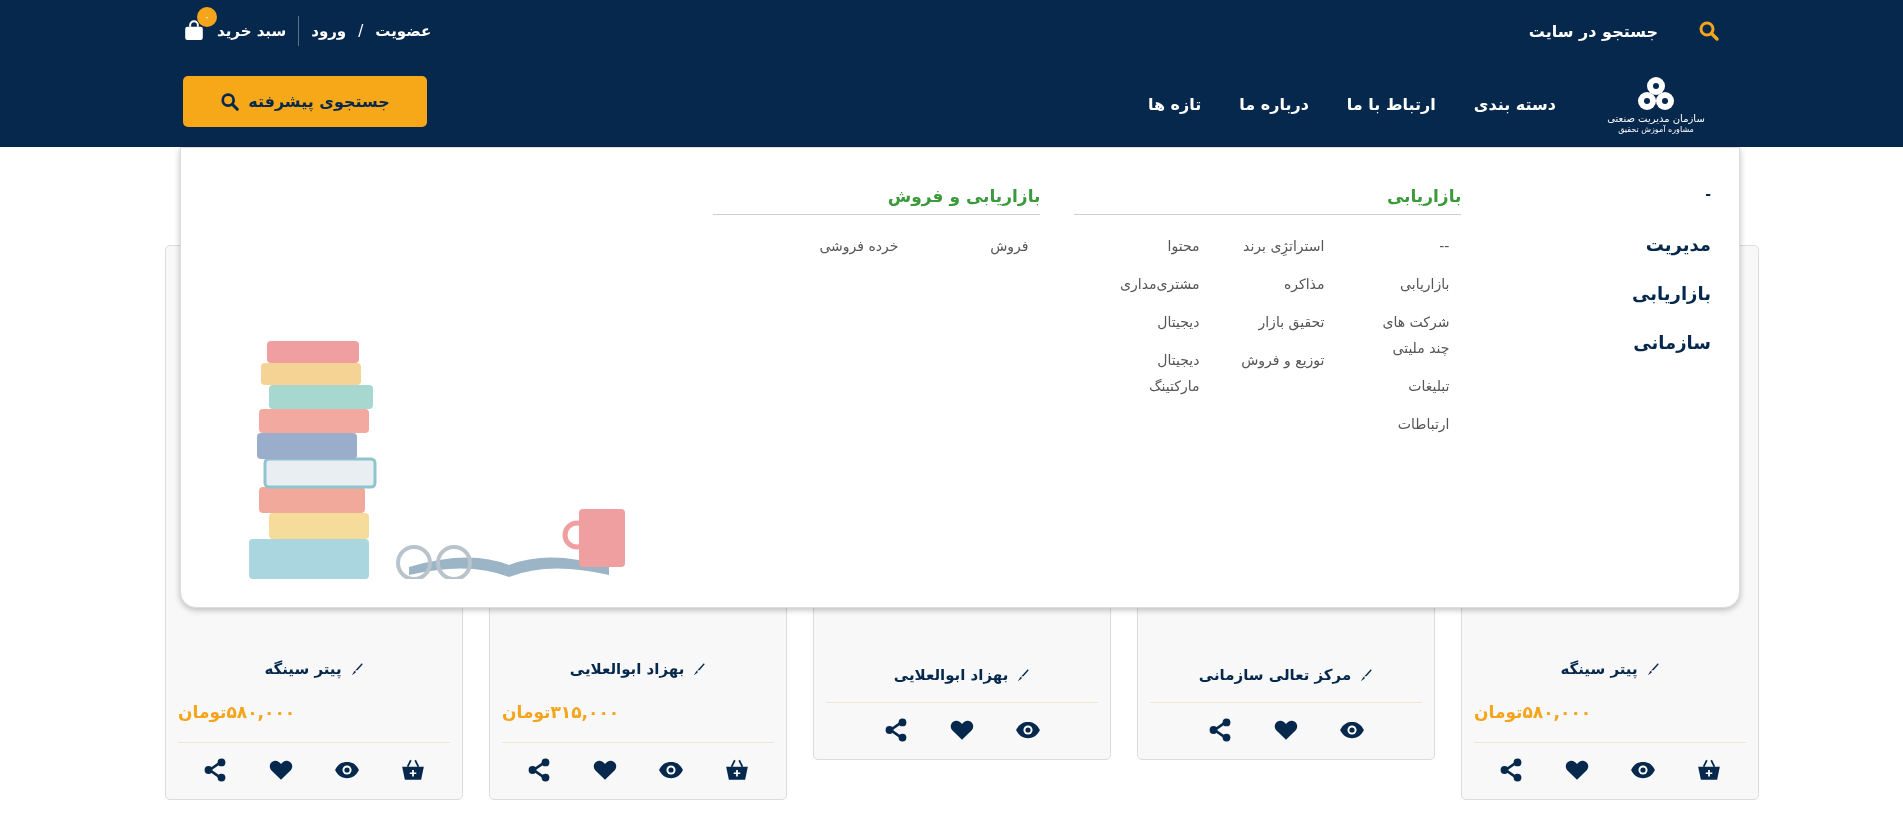 This screenshot has width=1903, height=831. I want to click on section-heading: بازاریابی, so click(1268, 200).